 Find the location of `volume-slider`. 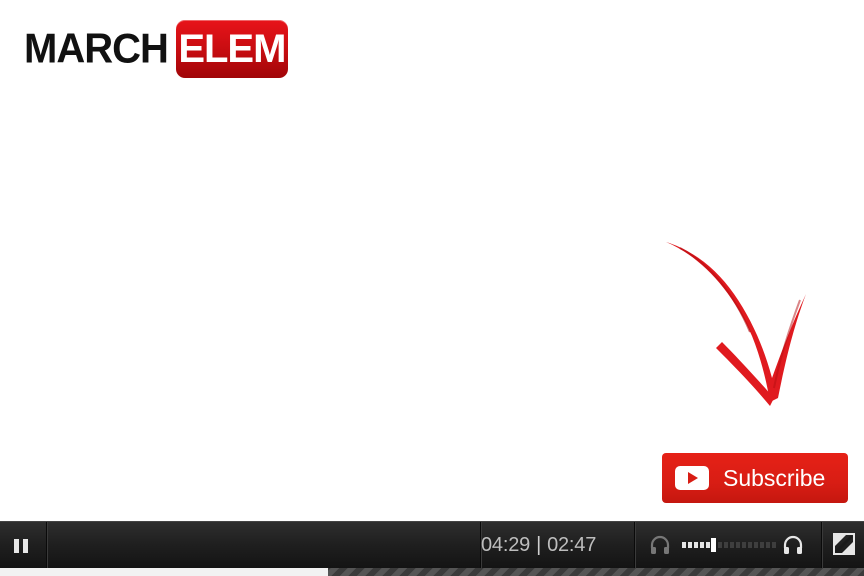

volume-slider is located at coordinates (730, 545).